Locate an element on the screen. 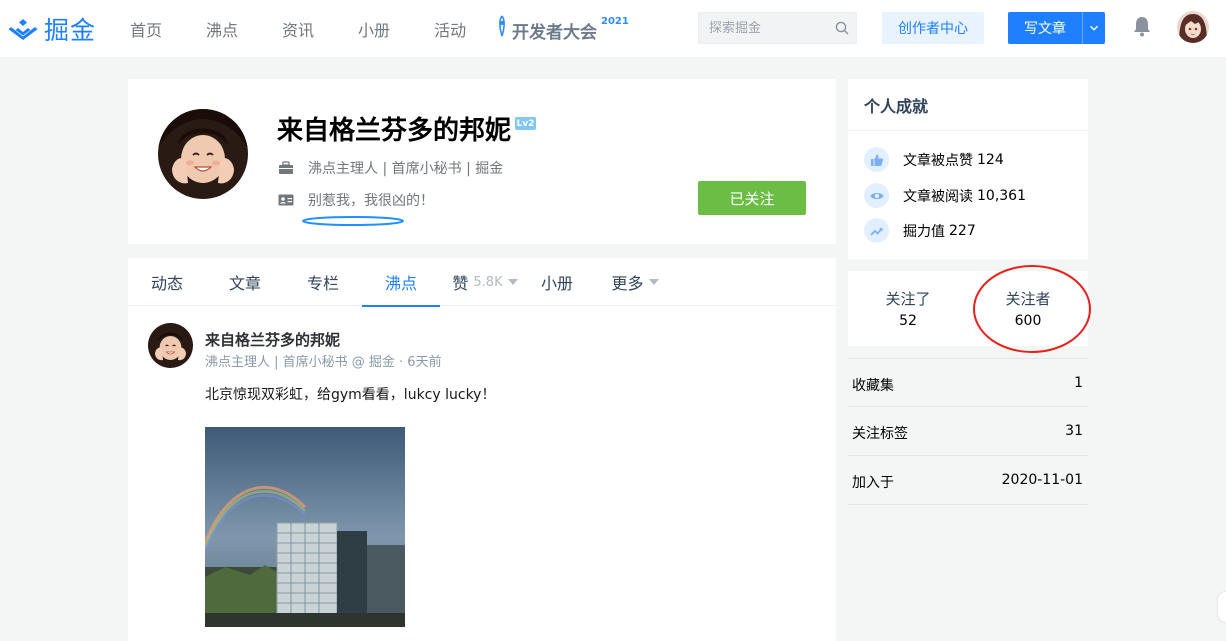 The height and width of the screenshot is (641, 1226). profile-bio-row: 别惹我，我很凶的！ is located at coordinates (356, 200).